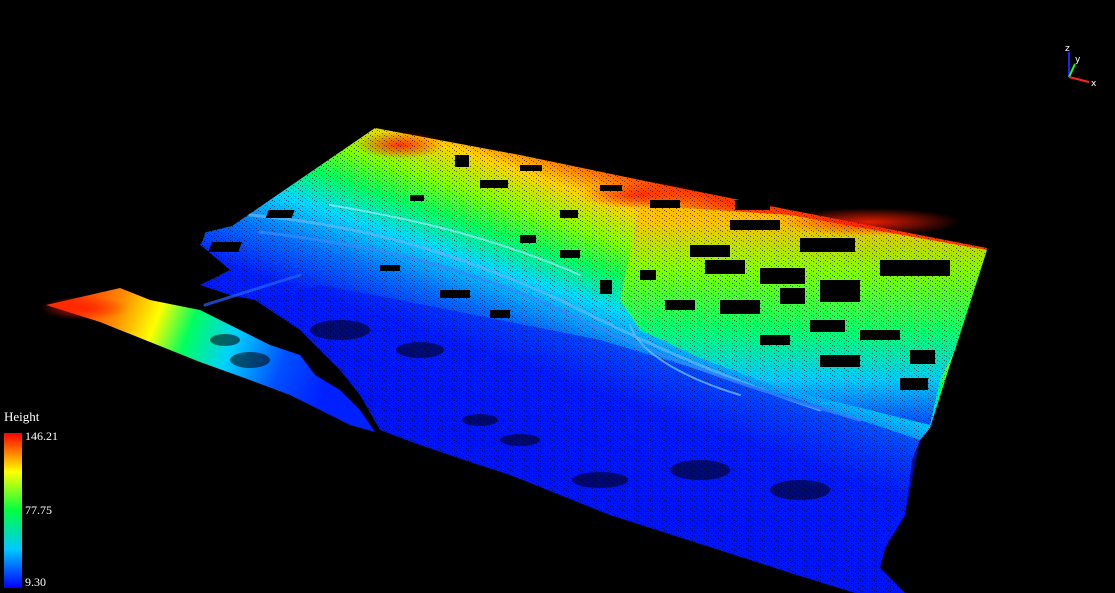 The image size is (1115, 593). I want to click on axis-gizmo: z y x, so click(1080, 67).